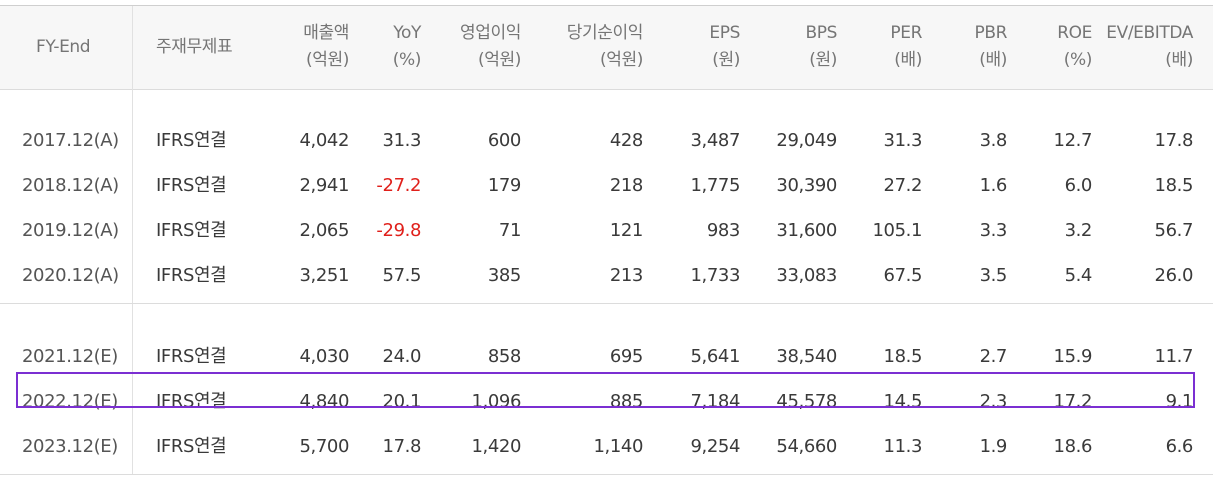 This screenshot has width=1213, height=481. What do you see at coordinates (324, 230) in the screenshot?
I see `revenue-cell: 2,065` at bounding box center [324, 230].